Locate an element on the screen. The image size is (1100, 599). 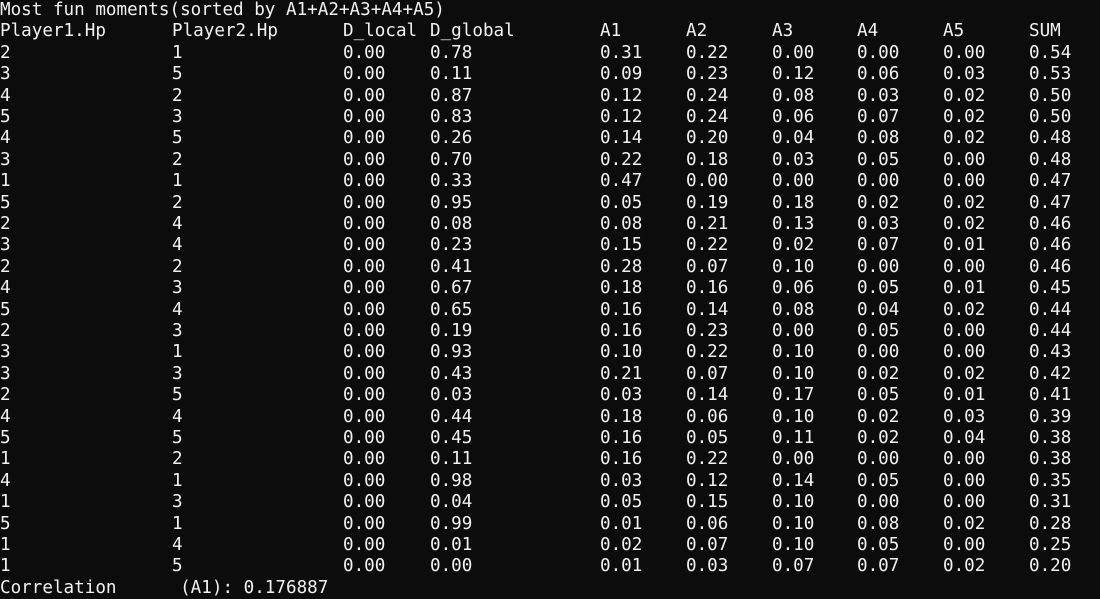
table-cell: 0.01 is located at coordinates (621, 523).